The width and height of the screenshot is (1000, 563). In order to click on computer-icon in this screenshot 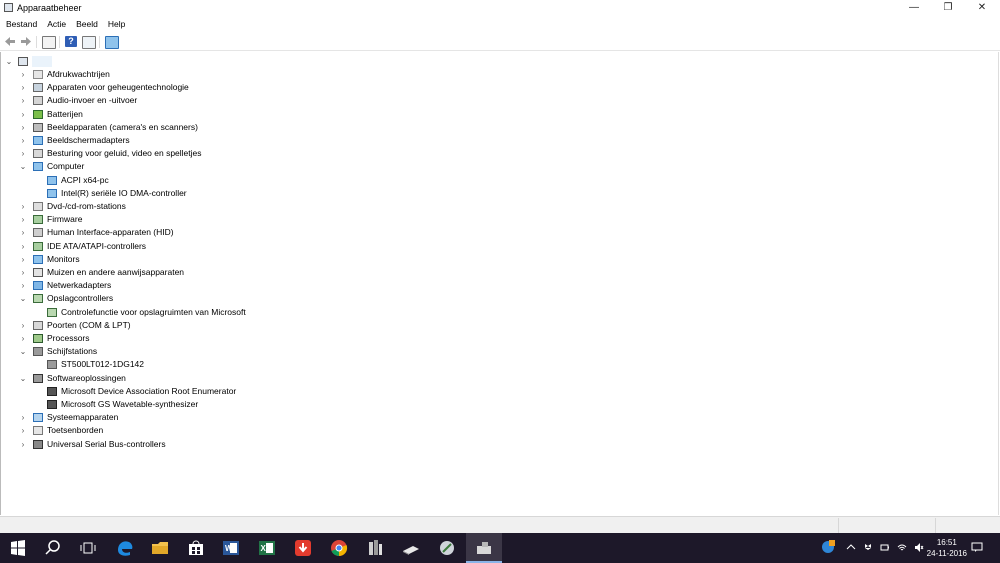, I will do `click(52, 180)`.